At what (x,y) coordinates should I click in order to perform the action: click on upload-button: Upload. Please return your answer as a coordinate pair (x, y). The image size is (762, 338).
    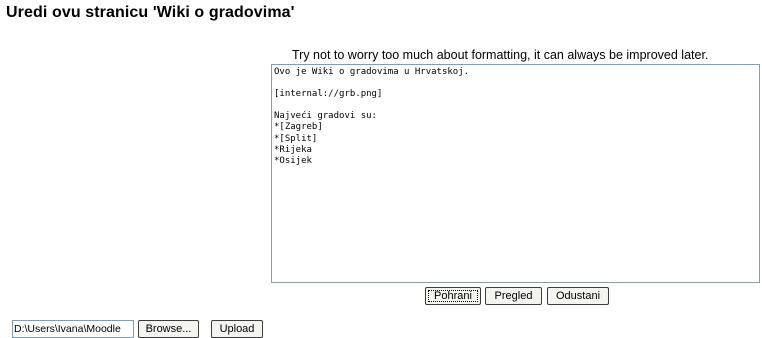
    Looking at the image, I should click on (237, 329).